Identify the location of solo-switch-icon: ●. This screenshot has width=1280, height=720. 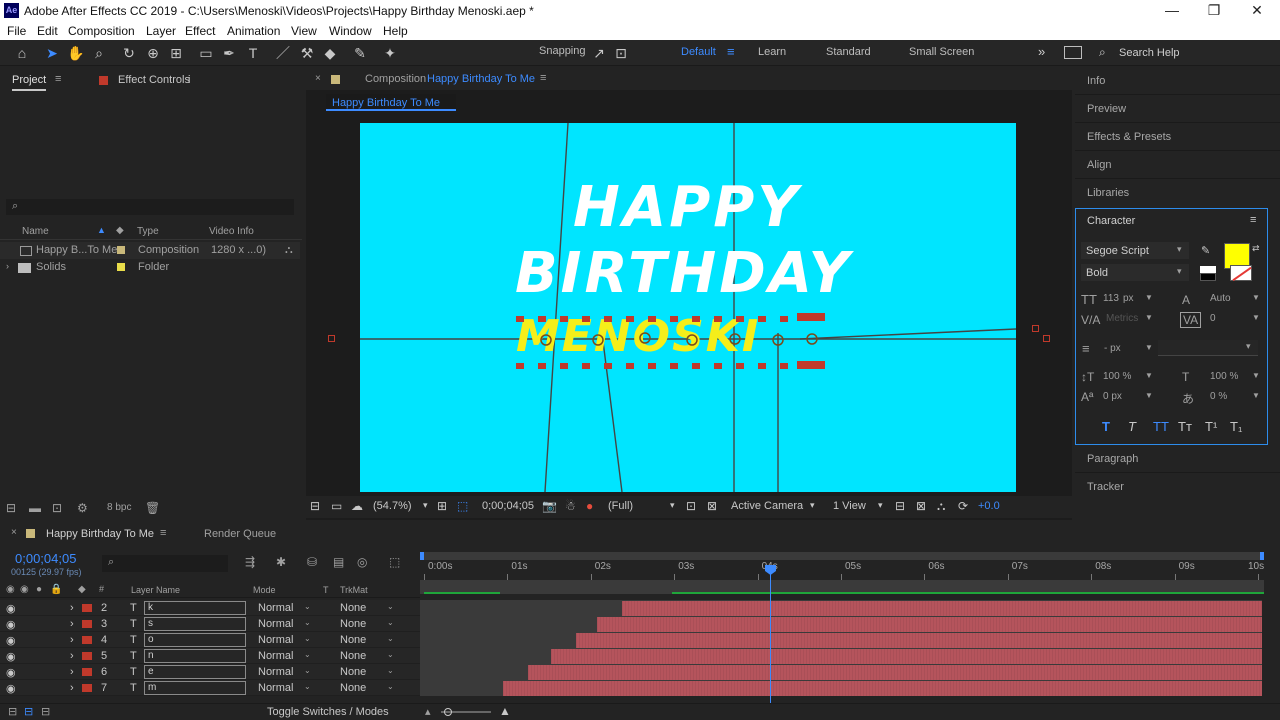
(39, 589).